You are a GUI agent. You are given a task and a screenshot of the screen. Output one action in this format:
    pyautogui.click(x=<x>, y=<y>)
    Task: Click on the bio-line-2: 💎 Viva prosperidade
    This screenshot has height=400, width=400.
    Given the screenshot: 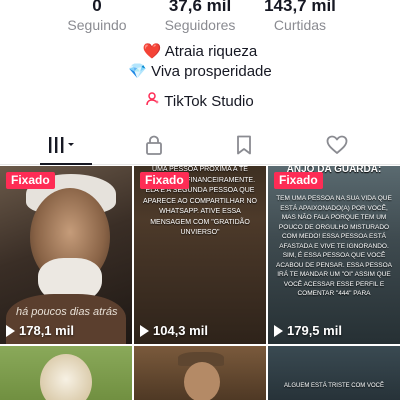 What is the action you would take?
    pyautogui.click(x=200, y=71)
    